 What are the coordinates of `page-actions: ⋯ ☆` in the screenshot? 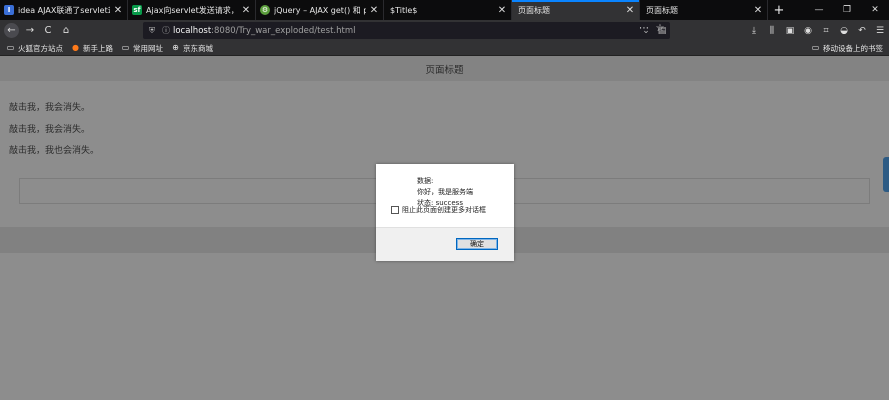 It's located at (652, 28).